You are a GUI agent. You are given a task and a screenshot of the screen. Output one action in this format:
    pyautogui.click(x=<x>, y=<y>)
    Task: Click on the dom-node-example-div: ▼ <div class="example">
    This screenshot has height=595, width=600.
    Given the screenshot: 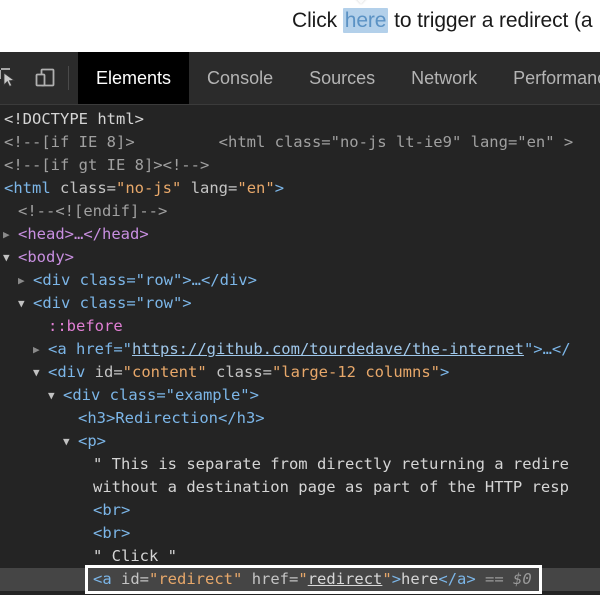 What is the action you would take?
    pyautogui.click(x=300, y=395)
    